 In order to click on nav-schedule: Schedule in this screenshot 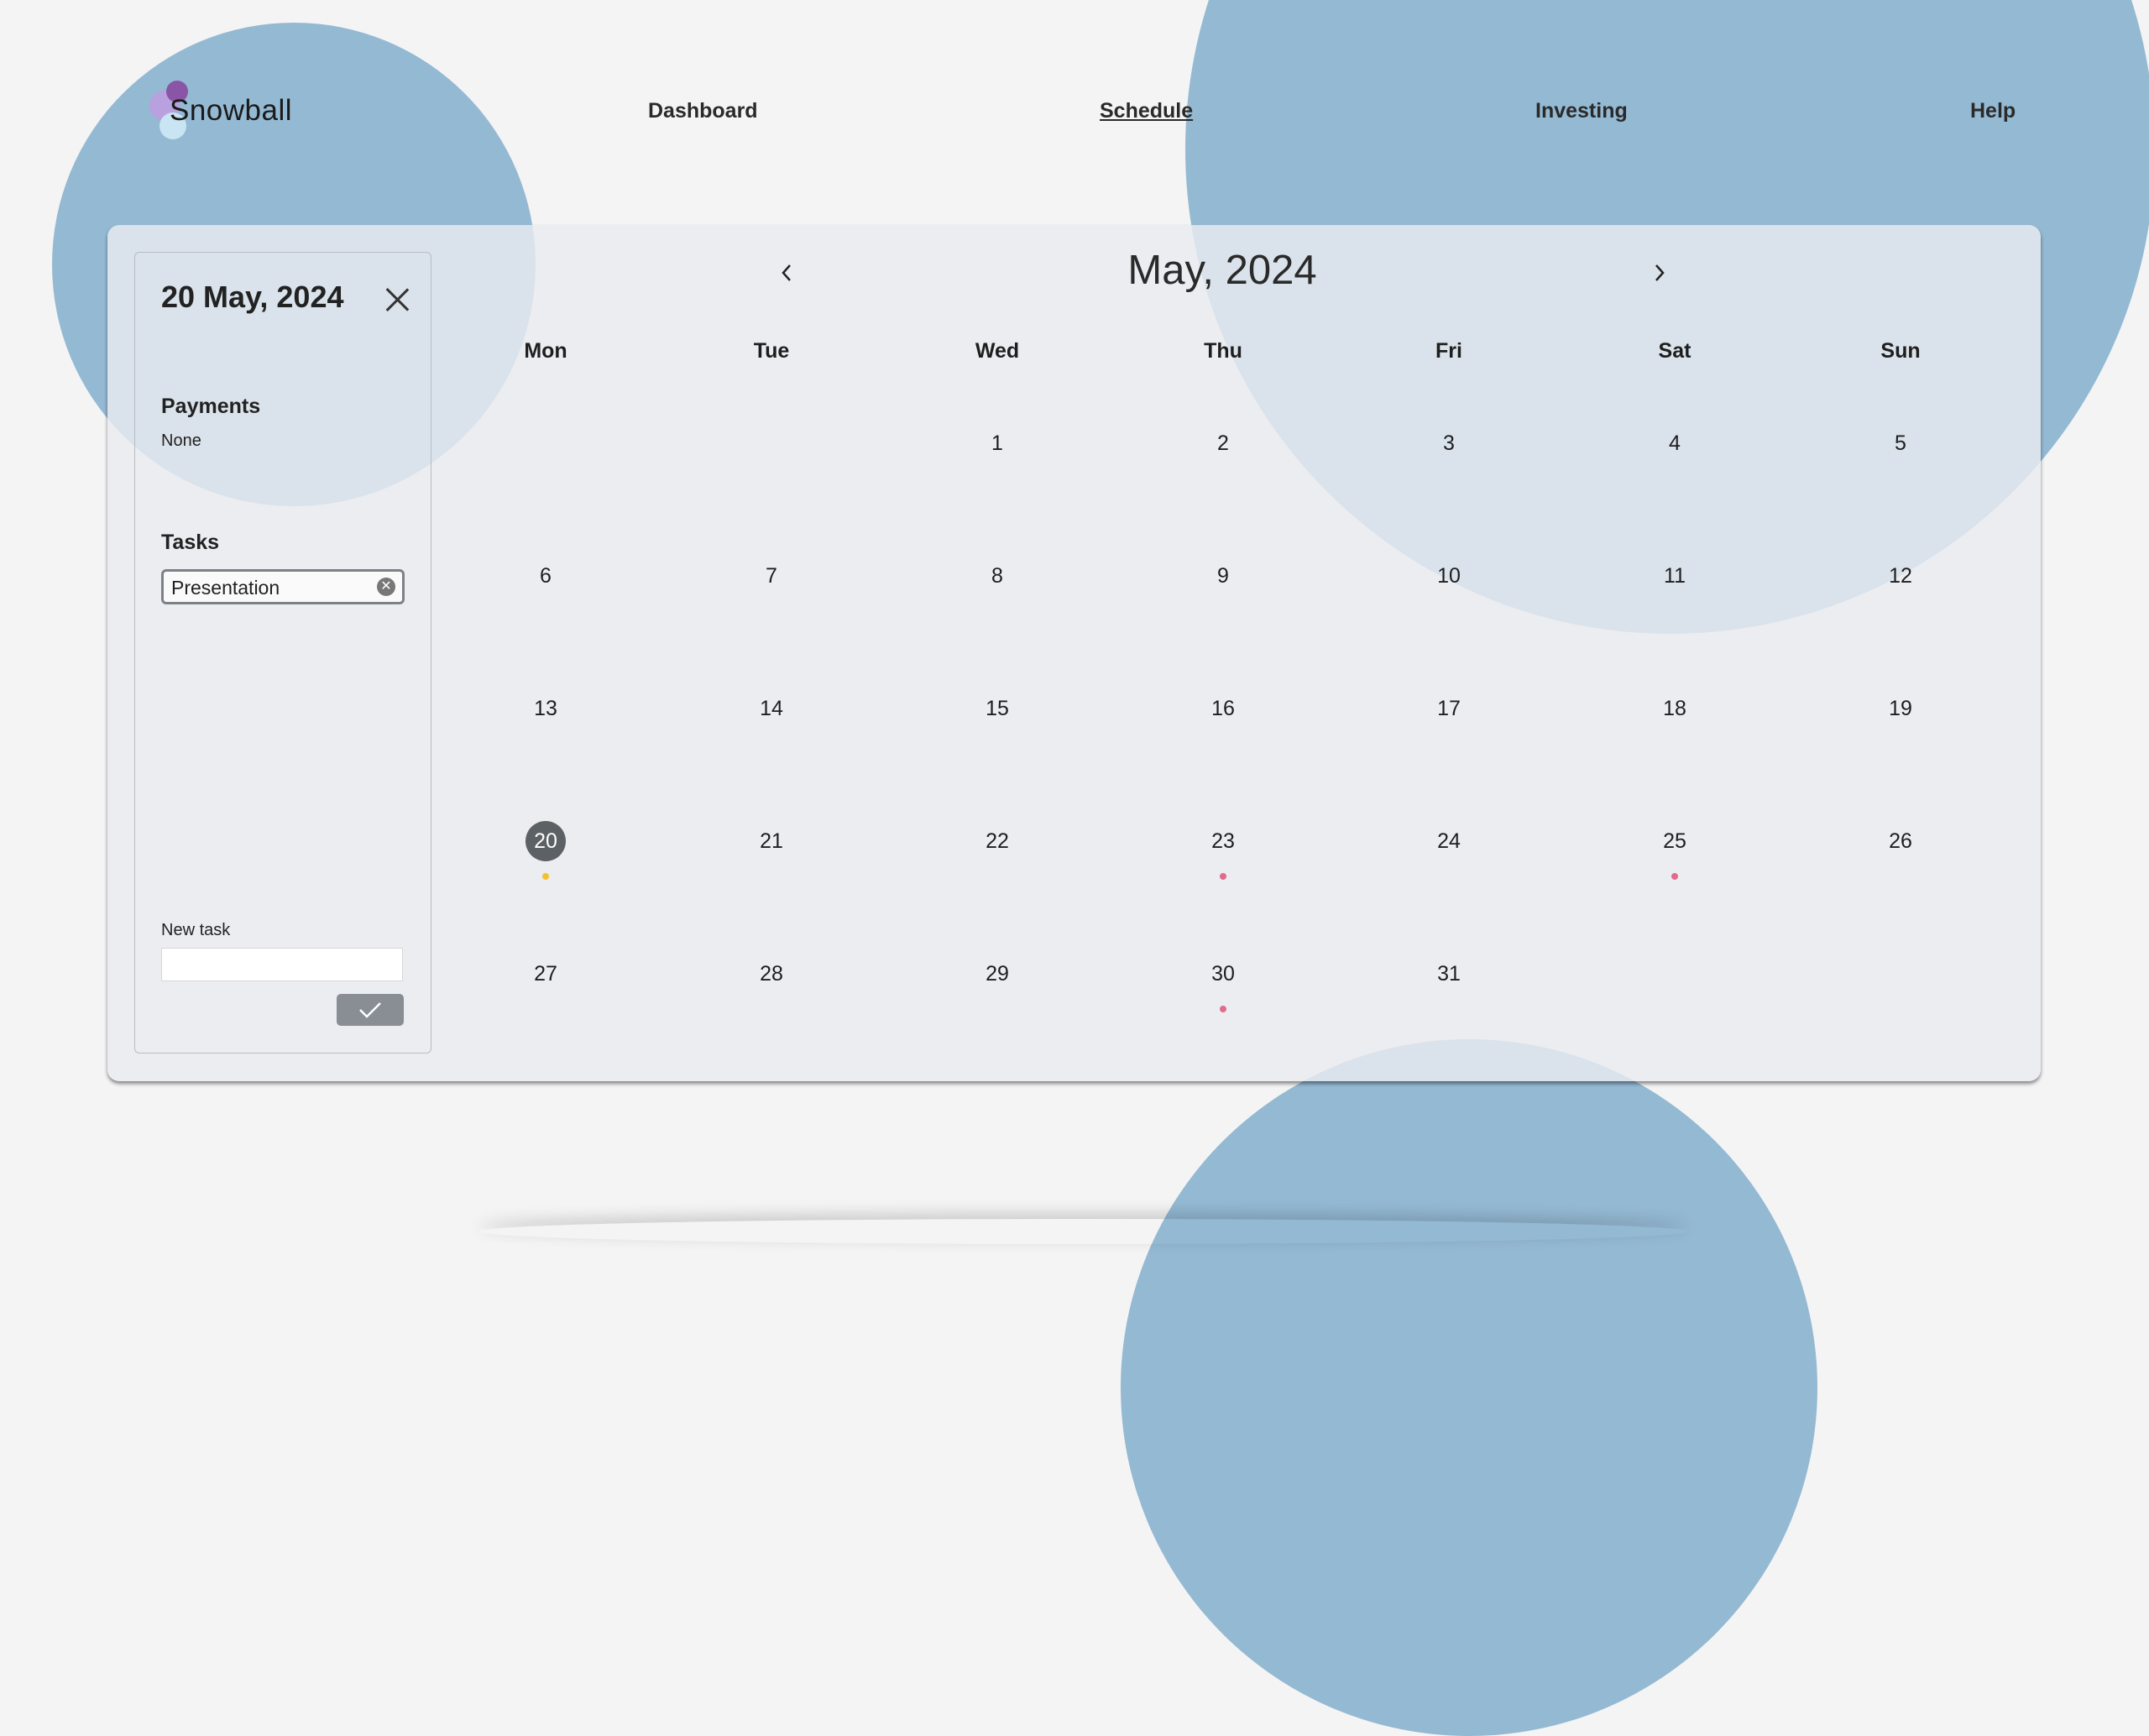, I will do `click(1146, 111)`.